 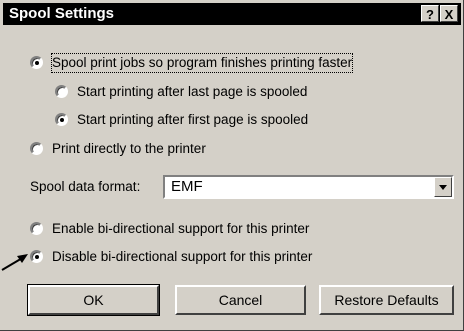 What do you see at coordinates (93, 300) in the screenshot?
I see `ok-button: OK` at bounding box center [93, 300].